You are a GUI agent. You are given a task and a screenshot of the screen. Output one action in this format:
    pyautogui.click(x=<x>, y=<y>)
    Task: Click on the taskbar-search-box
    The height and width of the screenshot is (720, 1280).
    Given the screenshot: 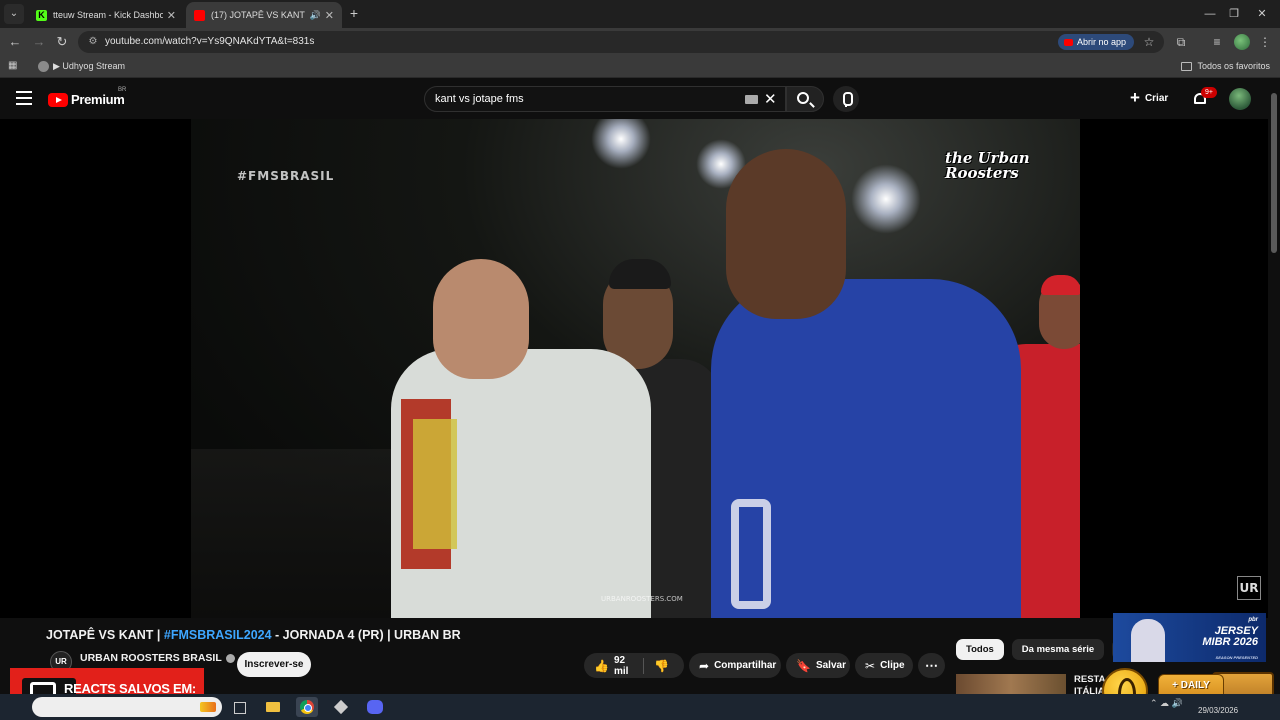 What is the action you would take?
    pyautogui.click(x=127, y=707)
    